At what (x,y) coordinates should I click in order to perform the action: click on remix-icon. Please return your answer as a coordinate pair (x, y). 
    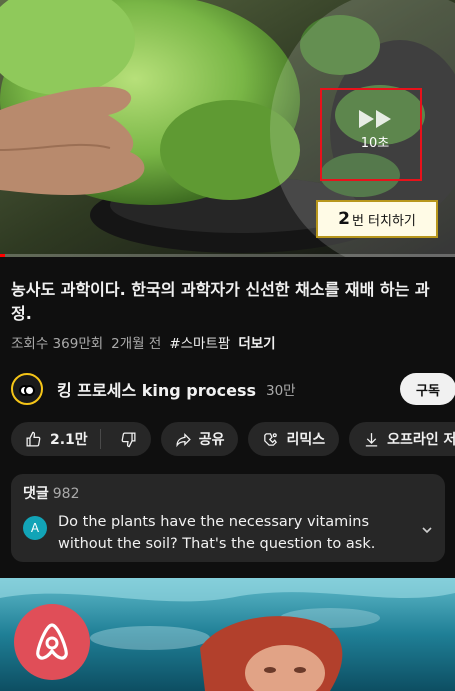
    Looking at the image, I should click on (271, 439).